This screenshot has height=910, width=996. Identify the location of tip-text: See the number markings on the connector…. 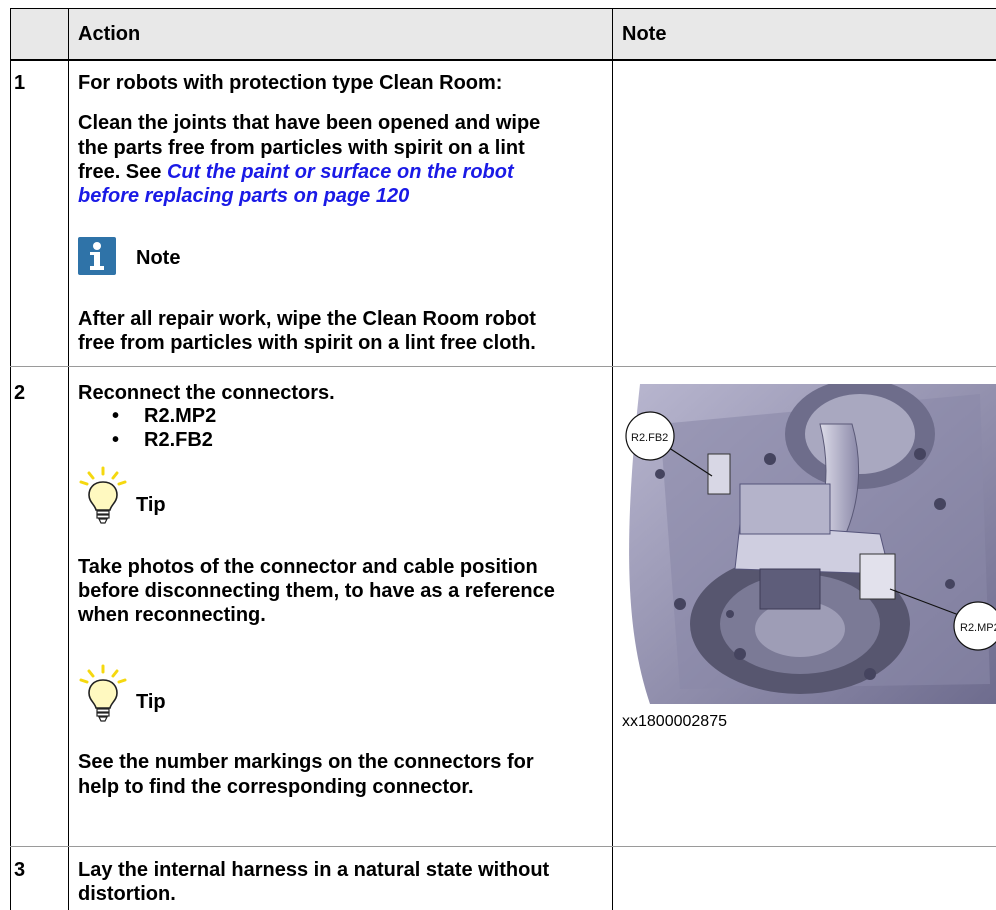
(306, 762).